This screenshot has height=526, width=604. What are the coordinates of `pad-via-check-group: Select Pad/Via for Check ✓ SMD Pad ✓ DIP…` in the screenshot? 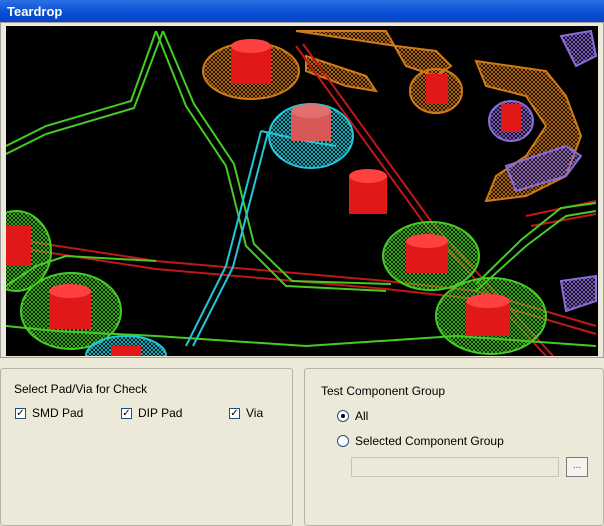 It's located at (146, 447).